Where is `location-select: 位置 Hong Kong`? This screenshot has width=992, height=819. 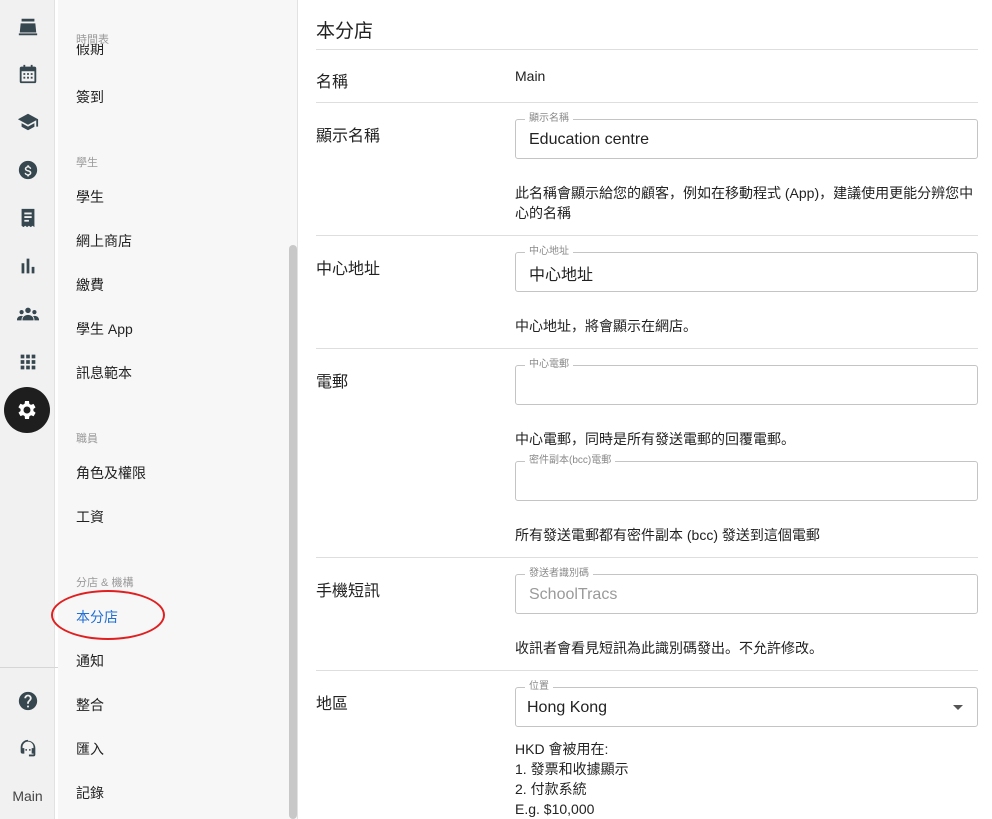
location-select: 位置 Hong Kong is located at coordinates (746, 704).